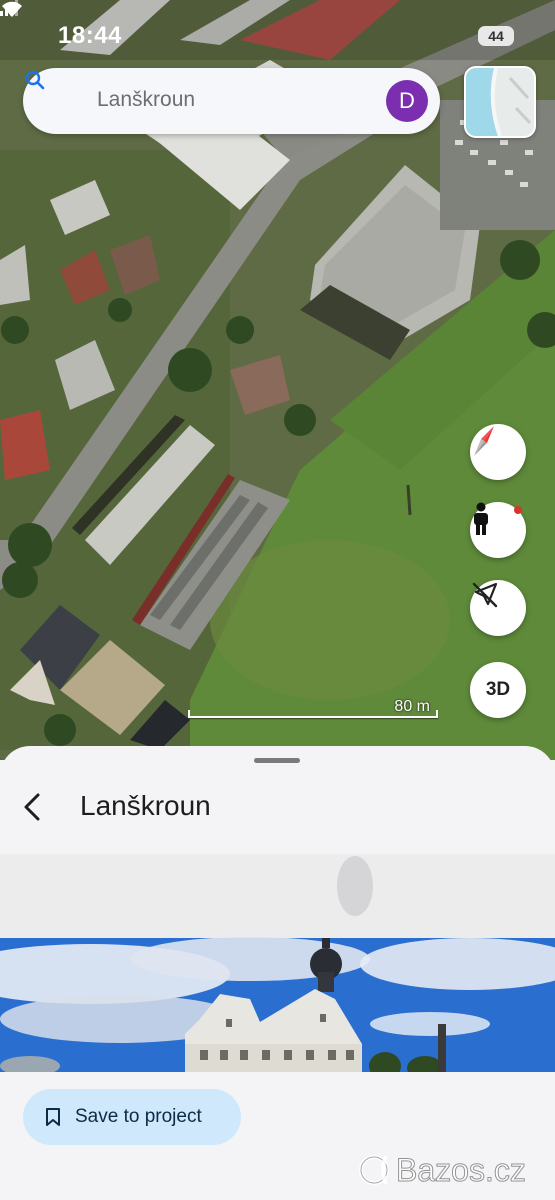  I want to click on search-input: Lanškroun, so click(146, 100).